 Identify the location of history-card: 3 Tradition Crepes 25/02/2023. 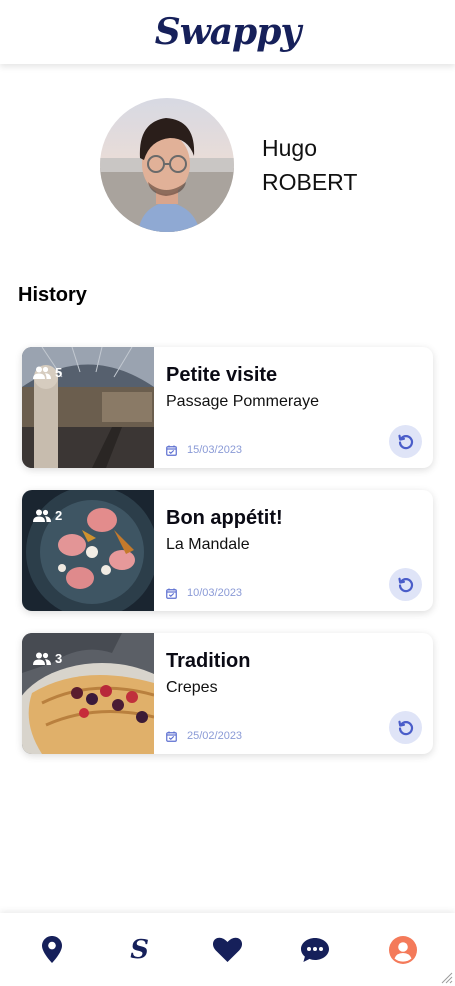
(227, 693).